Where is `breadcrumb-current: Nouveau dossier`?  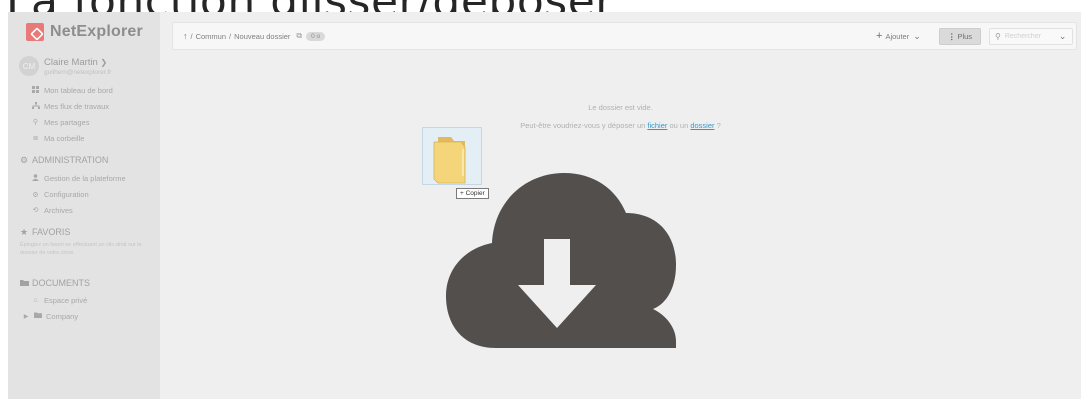 breadcrumb-current: Nouveau dossier is located at coordinates (262, 36).